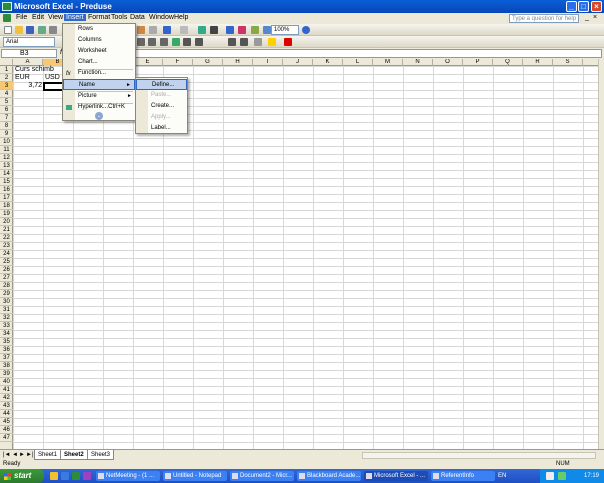 Image resolution: width=604 pixels, height=483 pixels. What do you see at coordinates (238, 62) in the screenshot?
I see `column-header: H` at bounding box center [238, 62].